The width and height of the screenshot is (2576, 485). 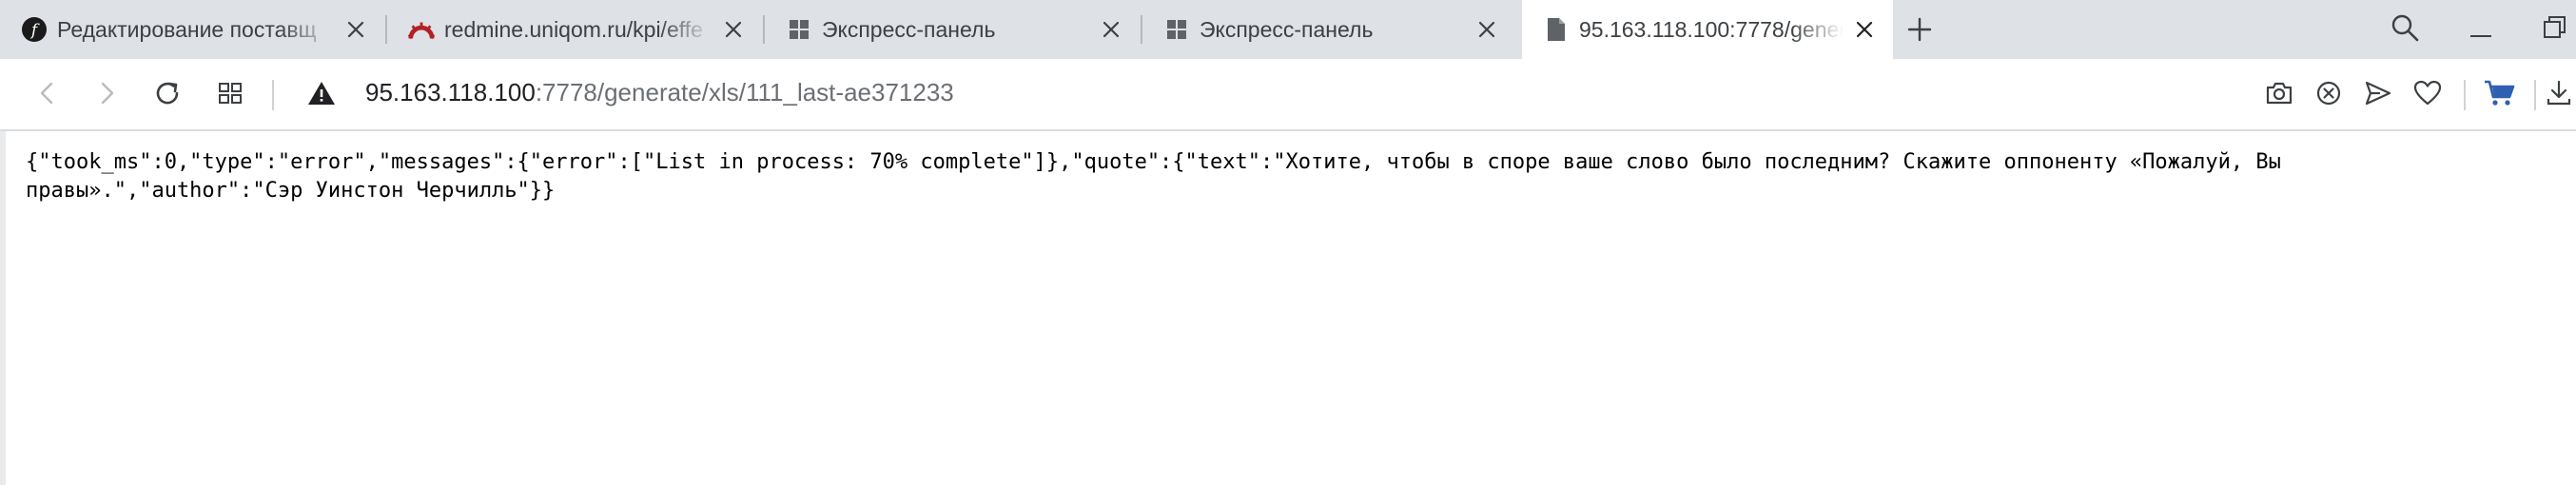 I want to click on page-icon, so click(x=1557, y=29).